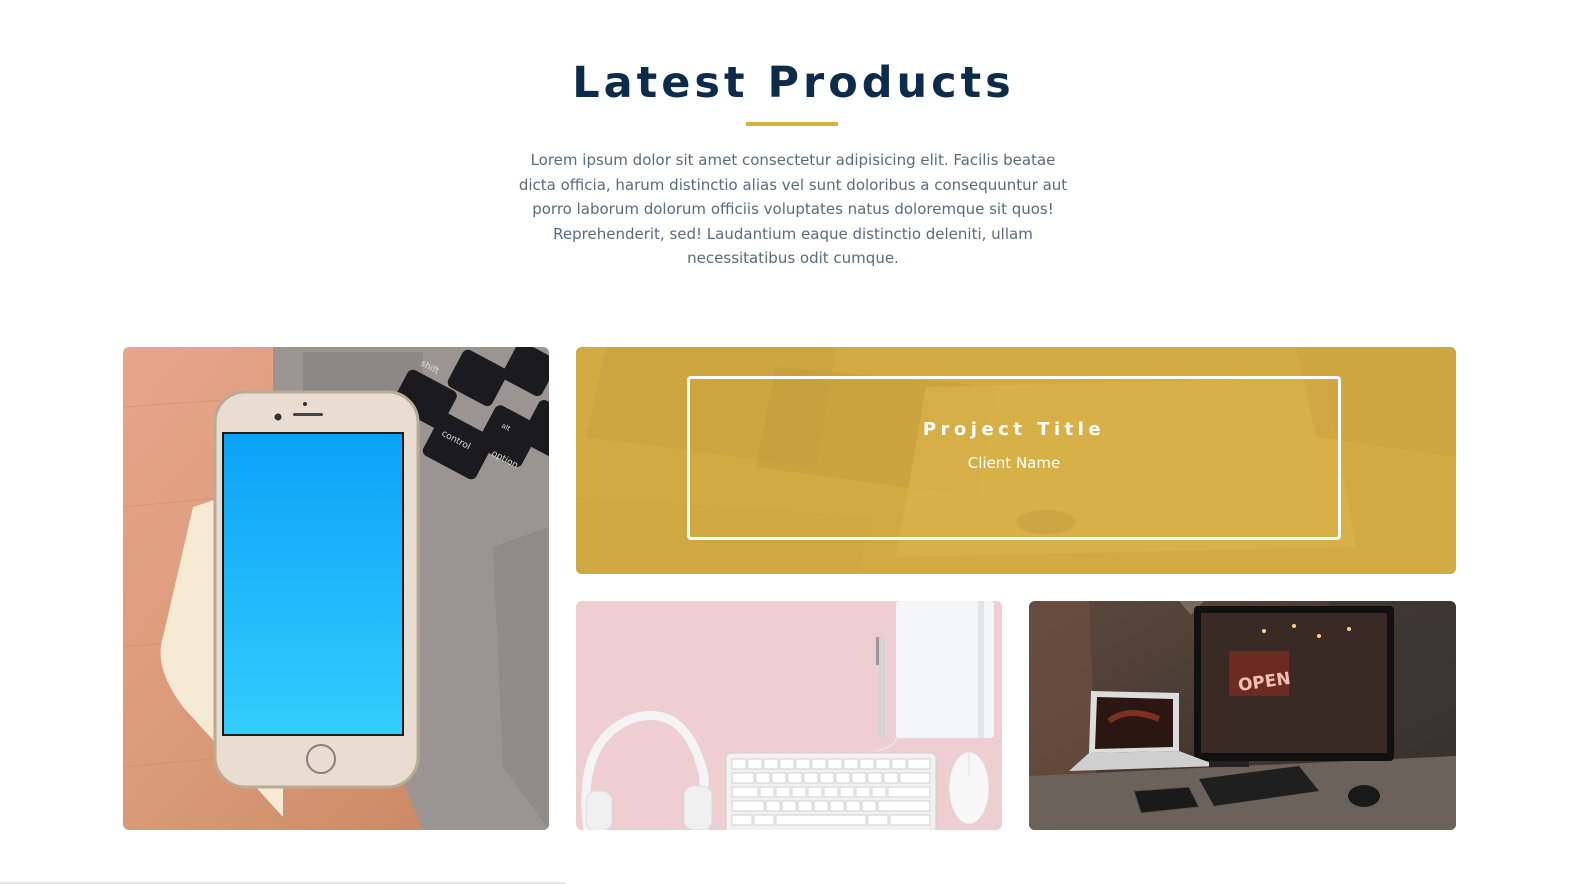 The height and width of the screenshot is (884, 1587). I want to click on project-title: Project Title, so click(1014, 429).